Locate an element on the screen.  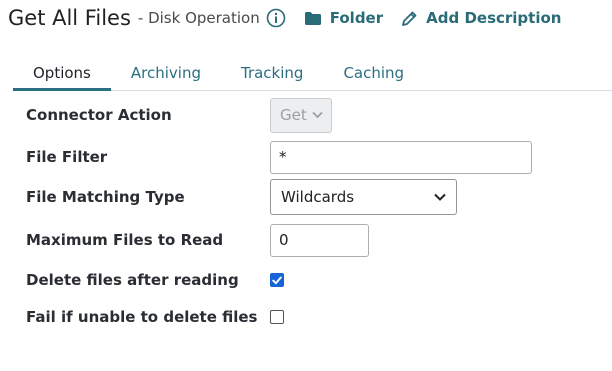
folder-label: Folder is located at coordinates (356, 18).